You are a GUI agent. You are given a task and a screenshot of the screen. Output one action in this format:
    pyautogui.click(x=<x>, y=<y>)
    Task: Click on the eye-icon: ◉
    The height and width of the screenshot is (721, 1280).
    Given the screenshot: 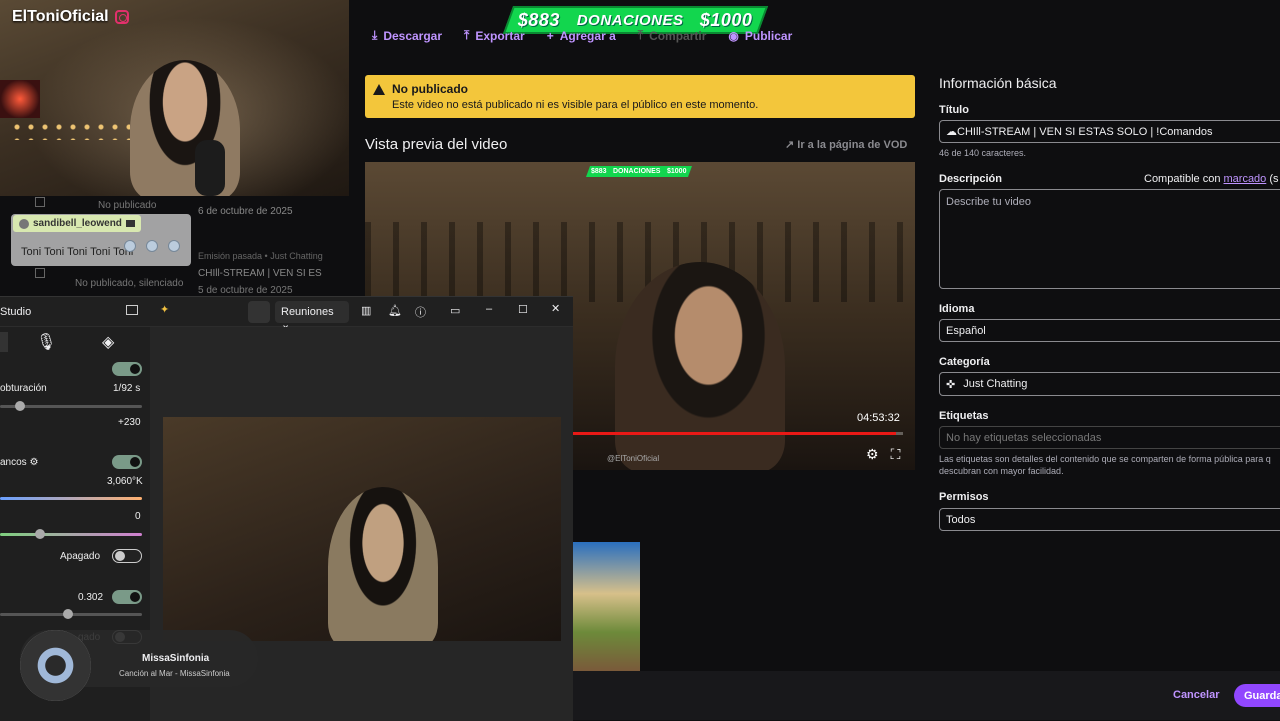 What is the action you would take?
    pyautogui.click(x=733, y=35)
    